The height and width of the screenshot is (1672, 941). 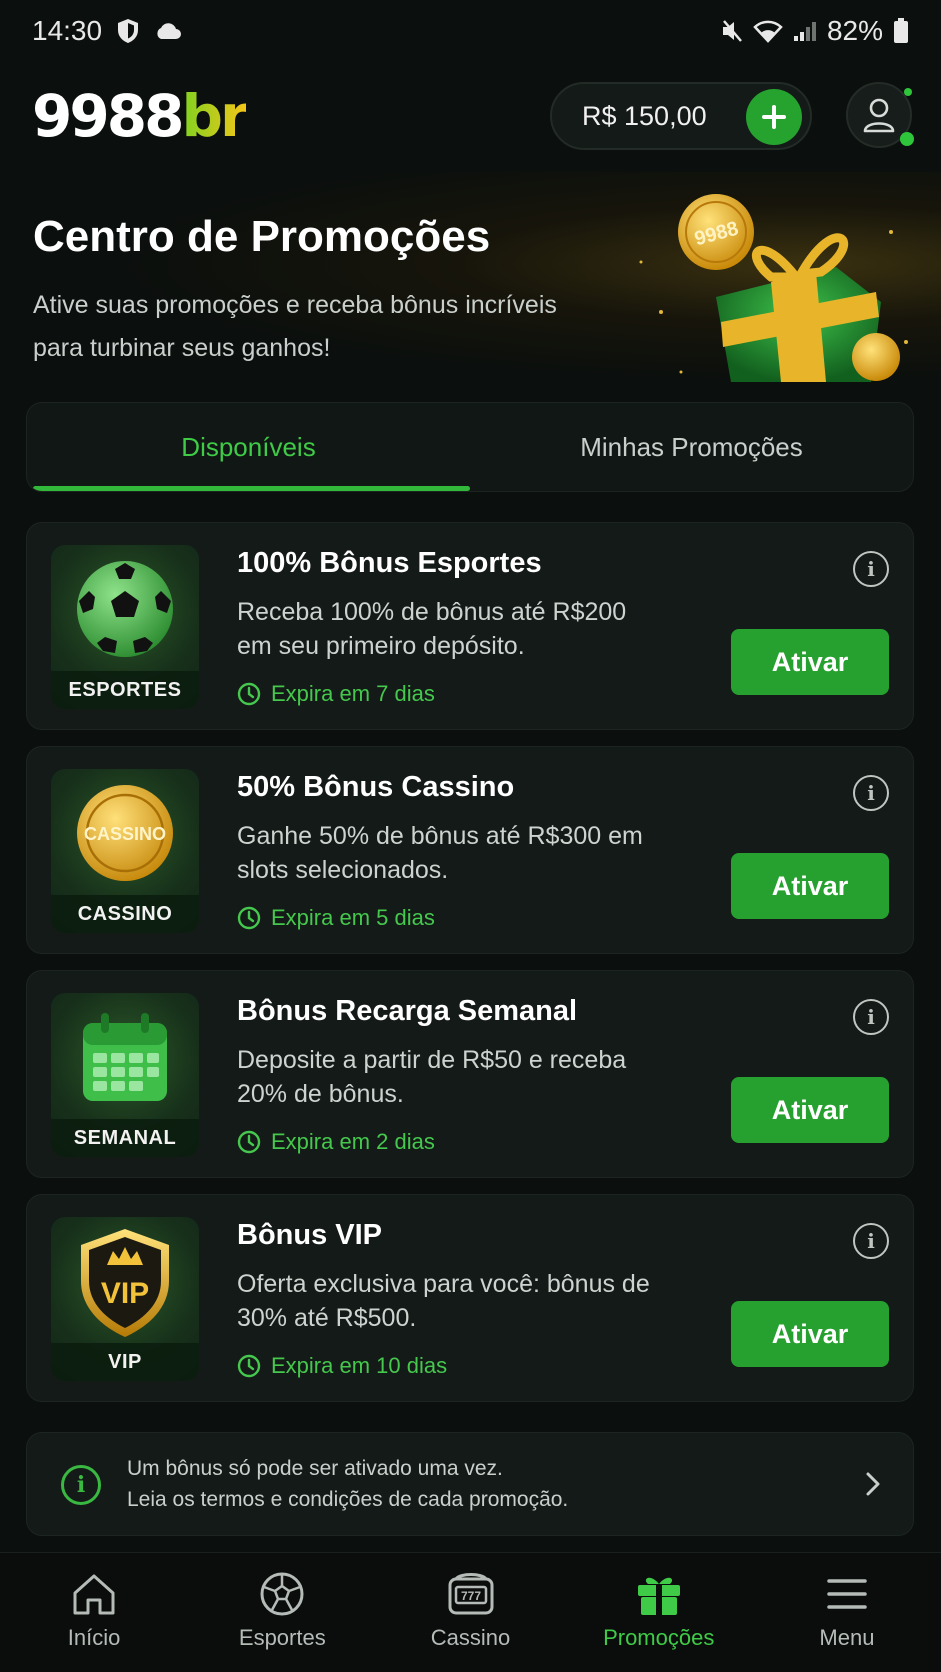 I want to click on vip-shield-icon: VIP, so click(x=125, y=1283).